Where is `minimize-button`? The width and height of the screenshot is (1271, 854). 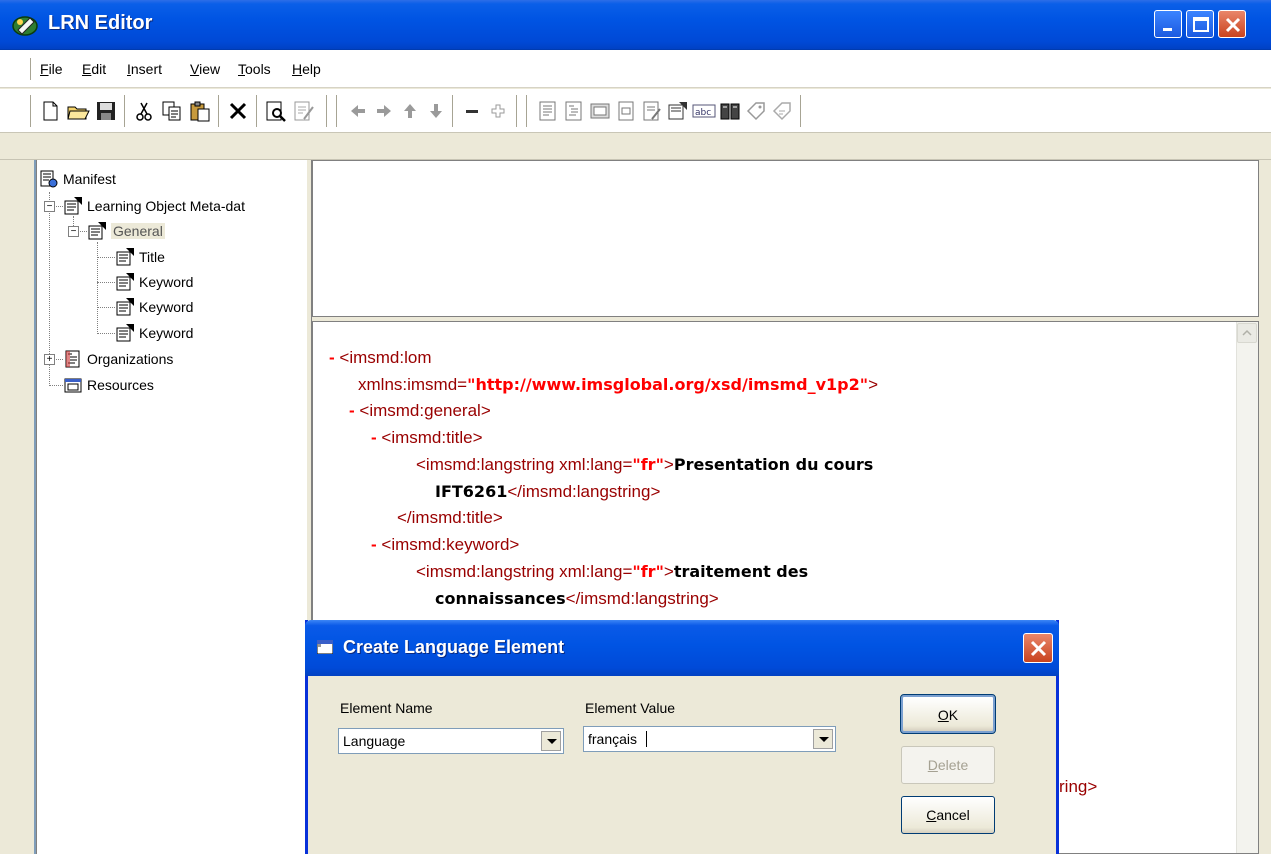
minimize-button is located at coordinates (1168, 24).